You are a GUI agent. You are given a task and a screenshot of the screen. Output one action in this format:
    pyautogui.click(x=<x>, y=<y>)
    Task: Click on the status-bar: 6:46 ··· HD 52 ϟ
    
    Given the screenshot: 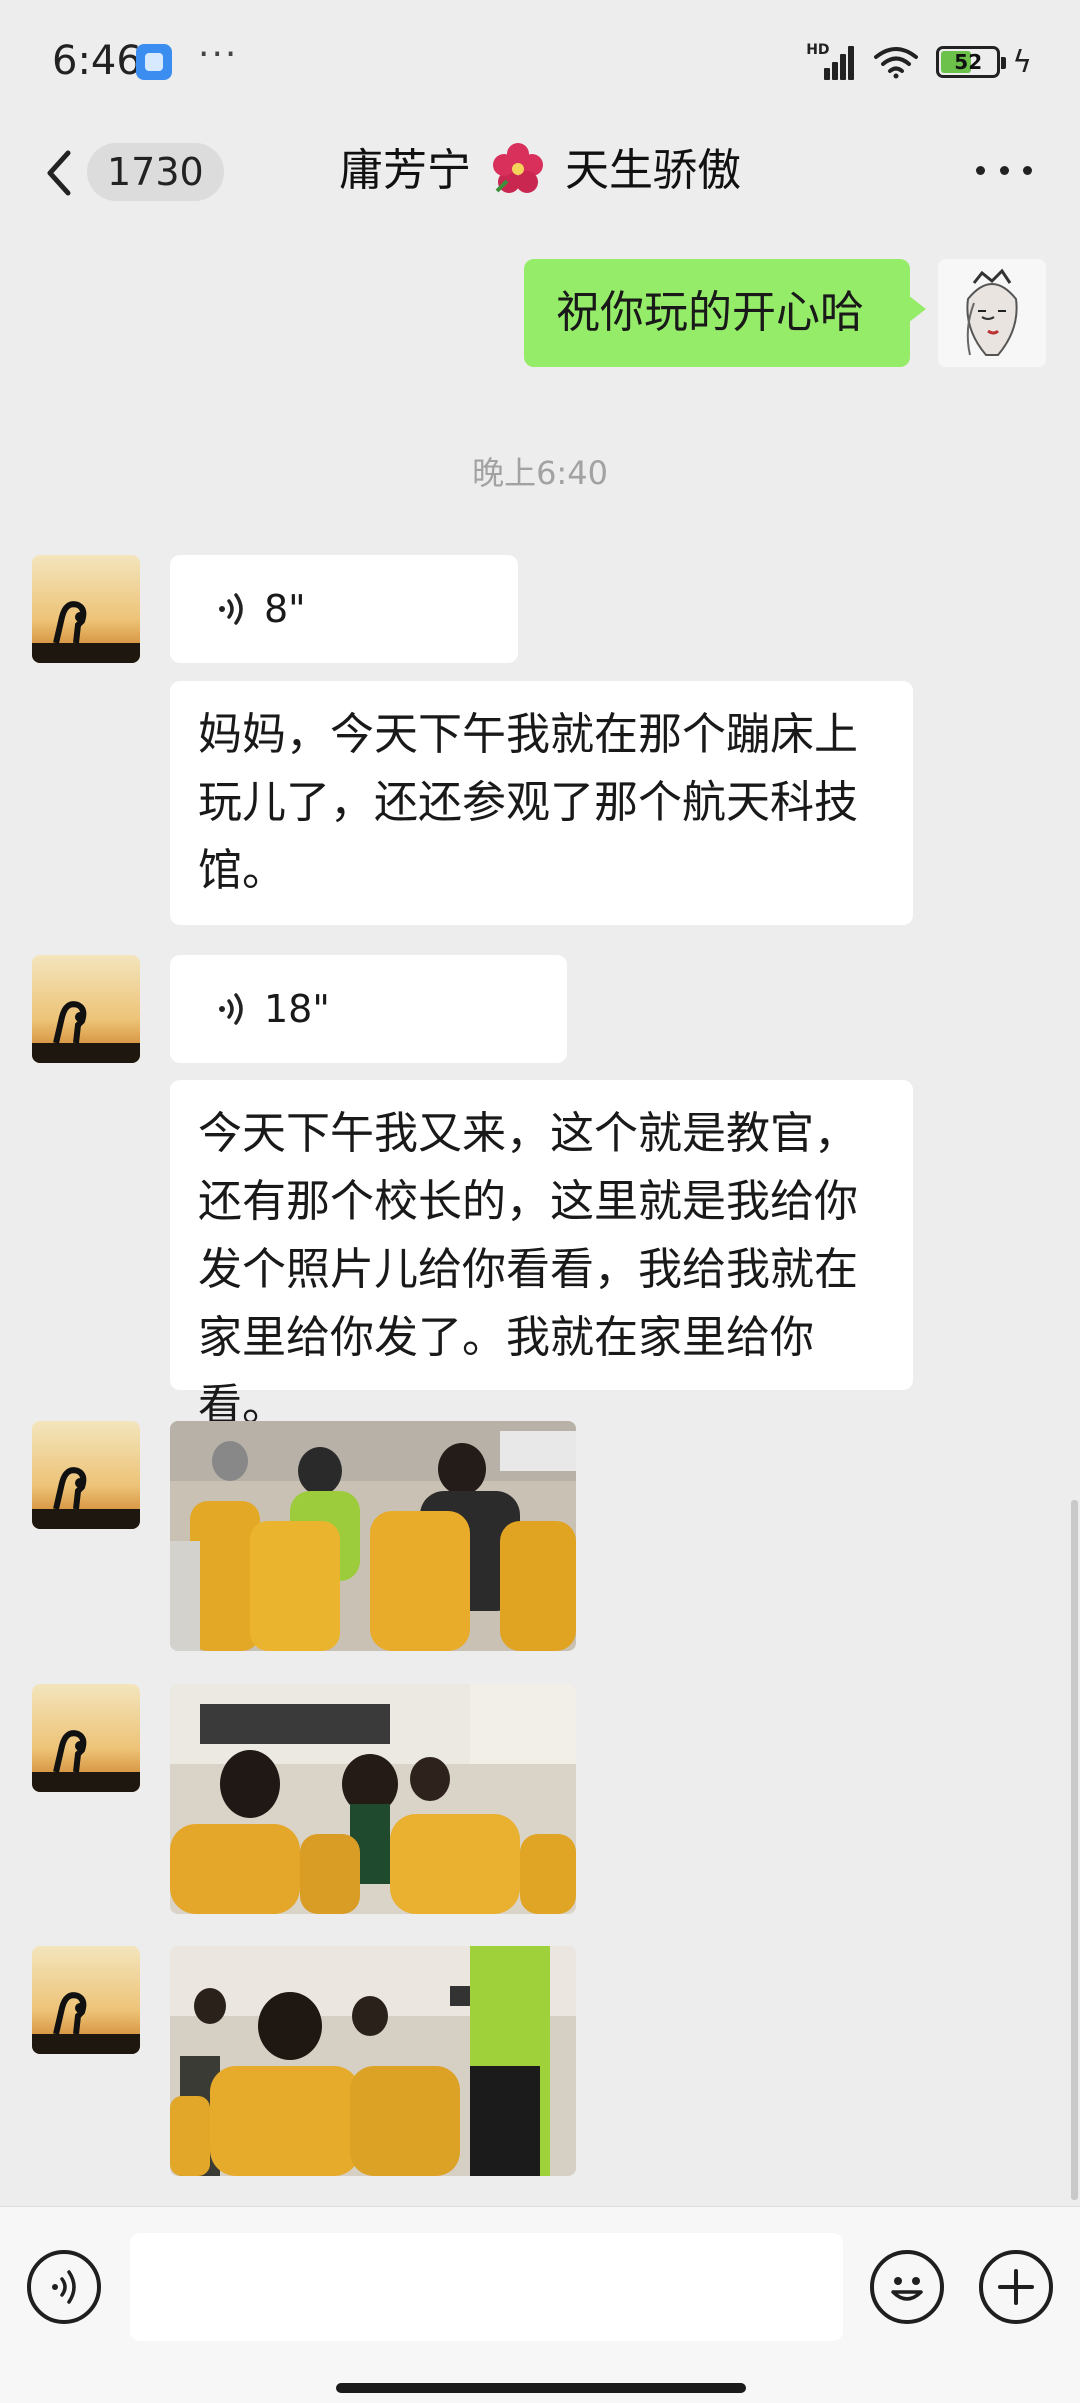 What is the action you would take?
    pyautogui.click(x=540, y=62)
    